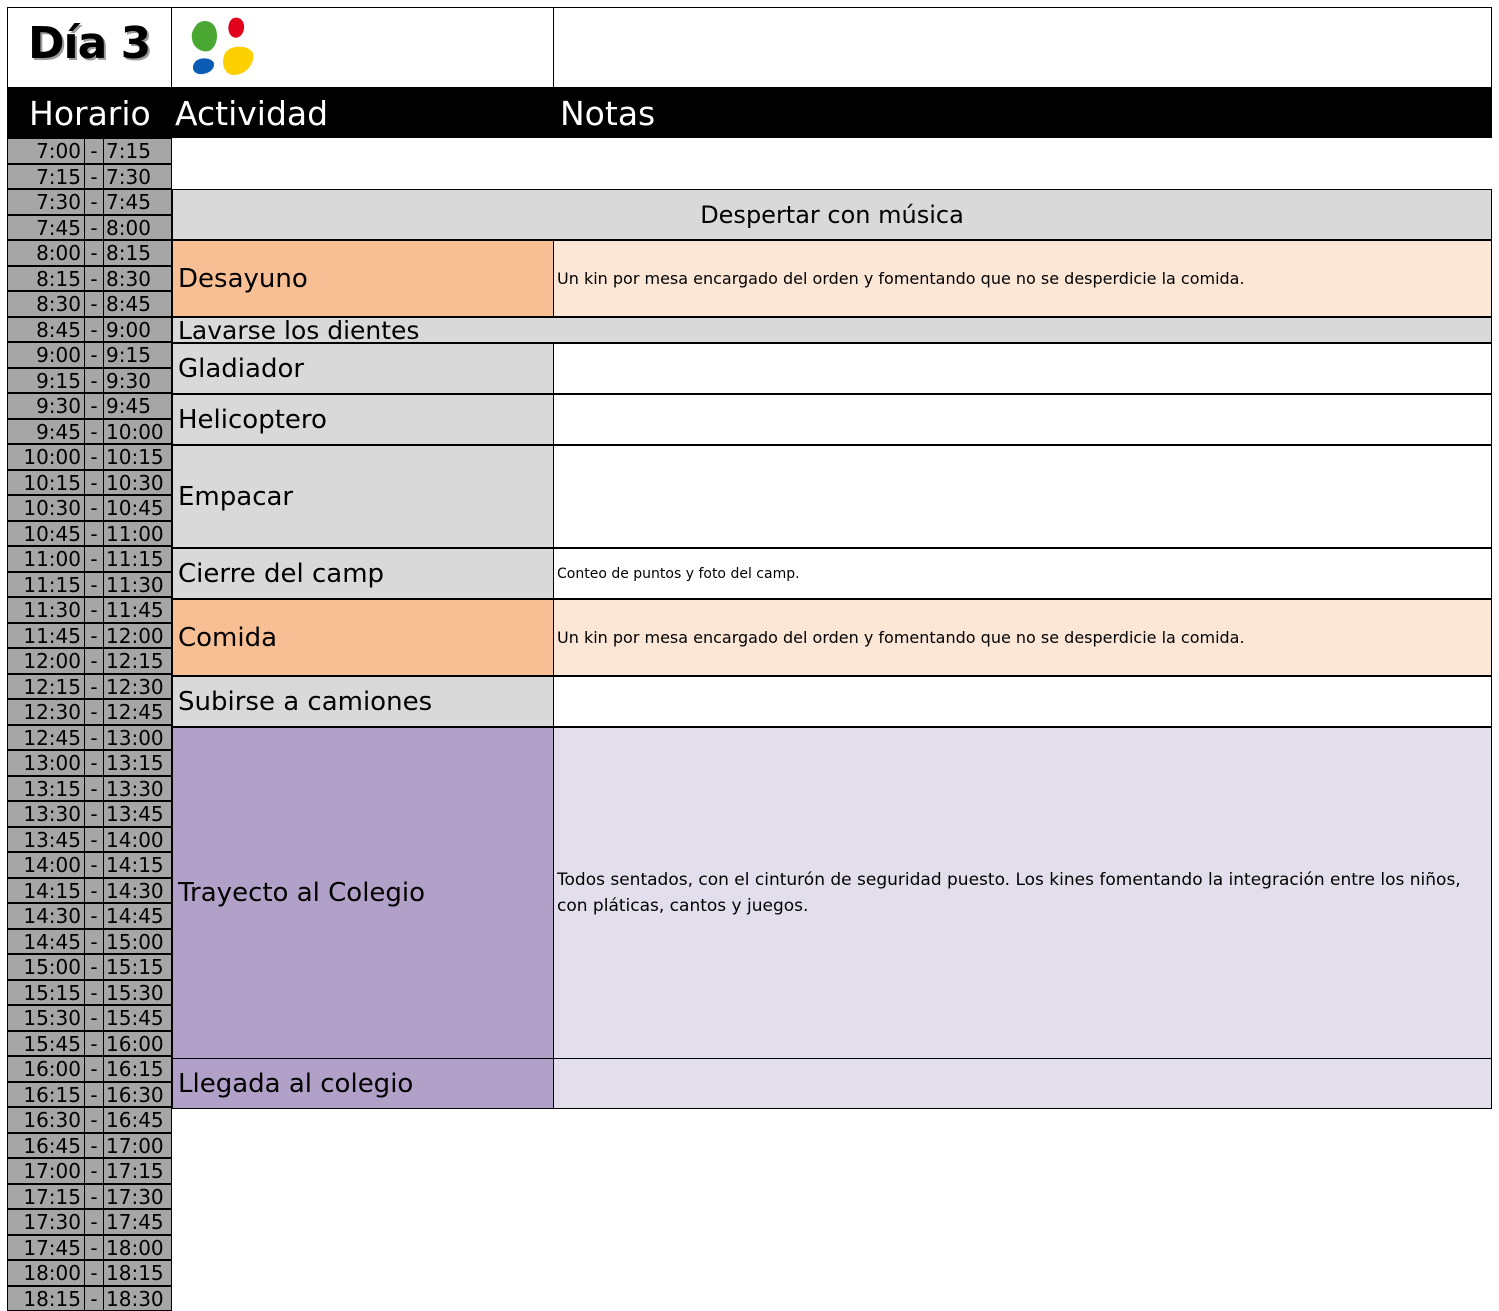 This screenshot has width=1499, height=1311. I want to click on helicoptero-activity: Helicoptero, so click(363, 419).